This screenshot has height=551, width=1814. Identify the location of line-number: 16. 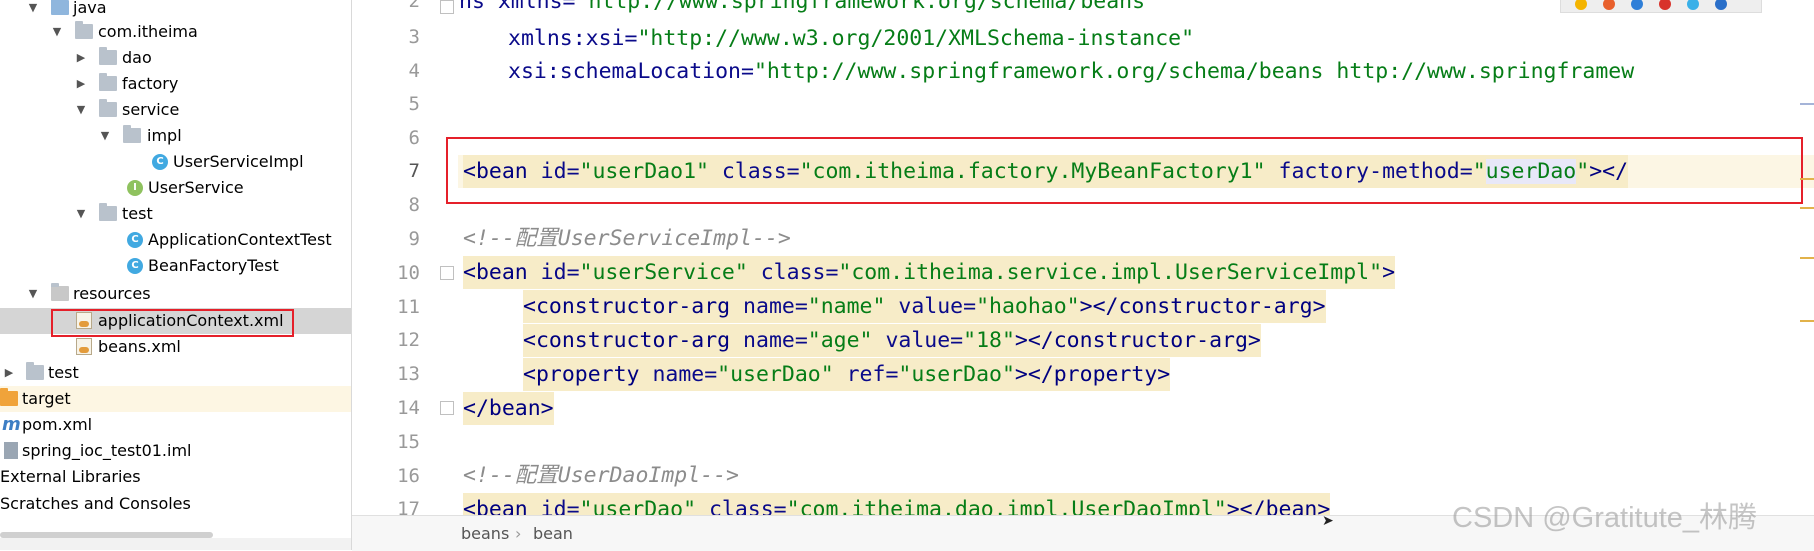
(408, 476).